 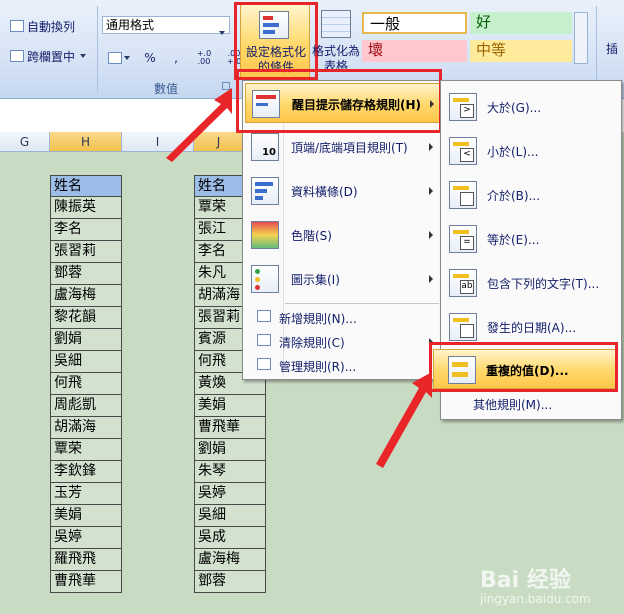 What do you see at coordinates (525, 580) in the screenshot?
I see `watermark-brand: Bai 经验` at bounding box center [525, 580].